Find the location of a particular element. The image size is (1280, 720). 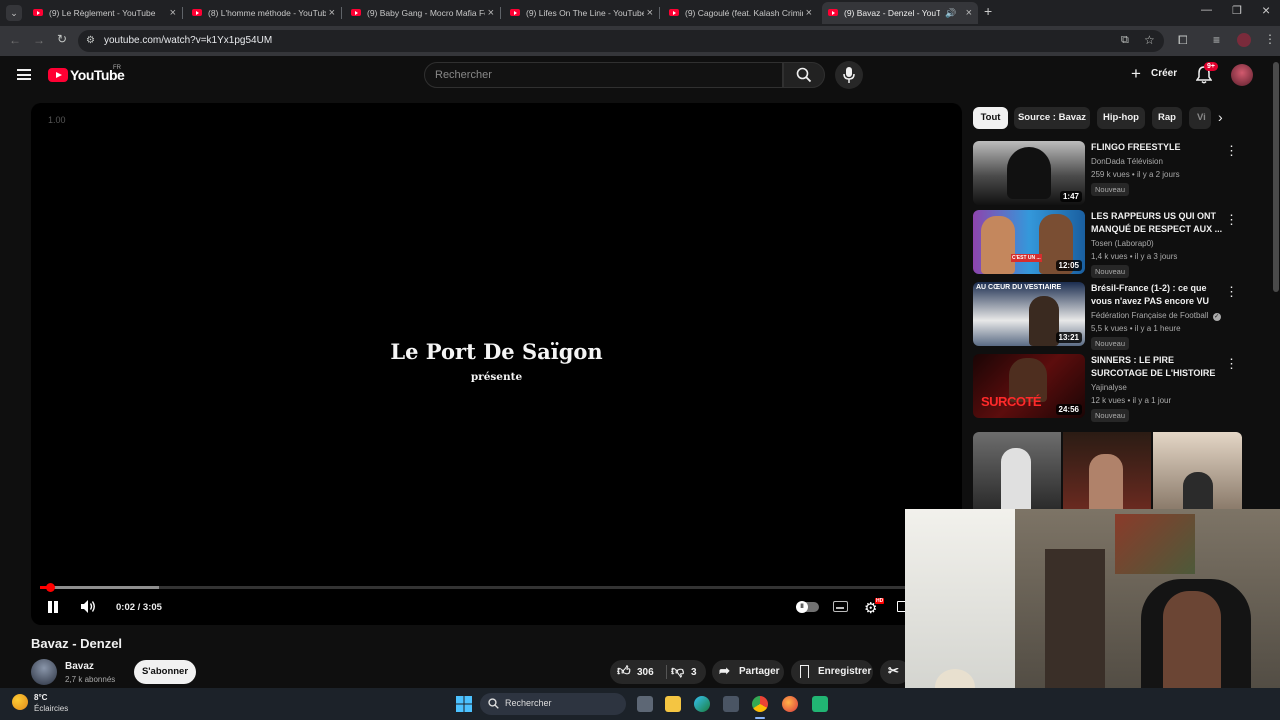

channel-name: Bavaz is located at coordinates (79, 666).